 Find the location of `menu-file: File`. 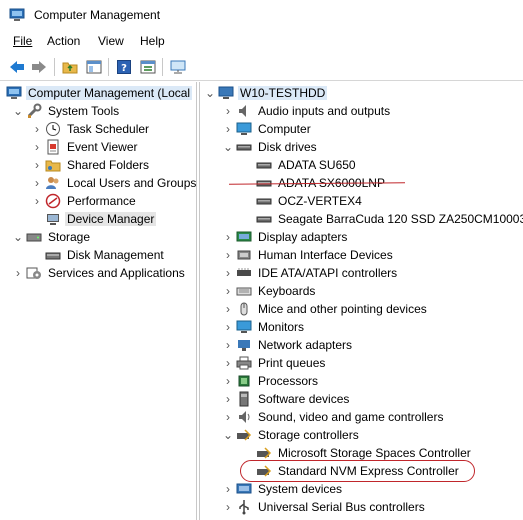

menu-file: File is located at coordinates (22, 41).